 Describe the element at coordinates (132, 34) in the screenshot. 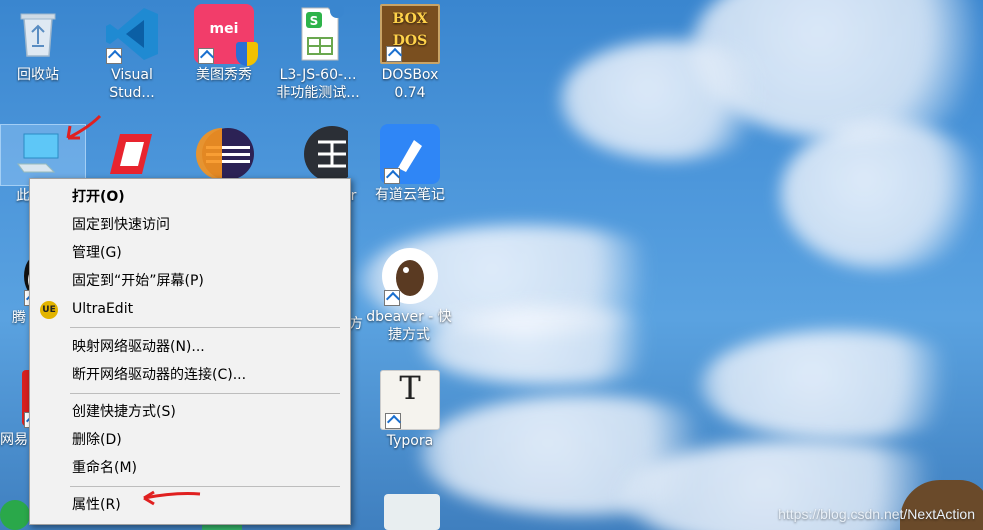

I see `vscode-icon` at that location.